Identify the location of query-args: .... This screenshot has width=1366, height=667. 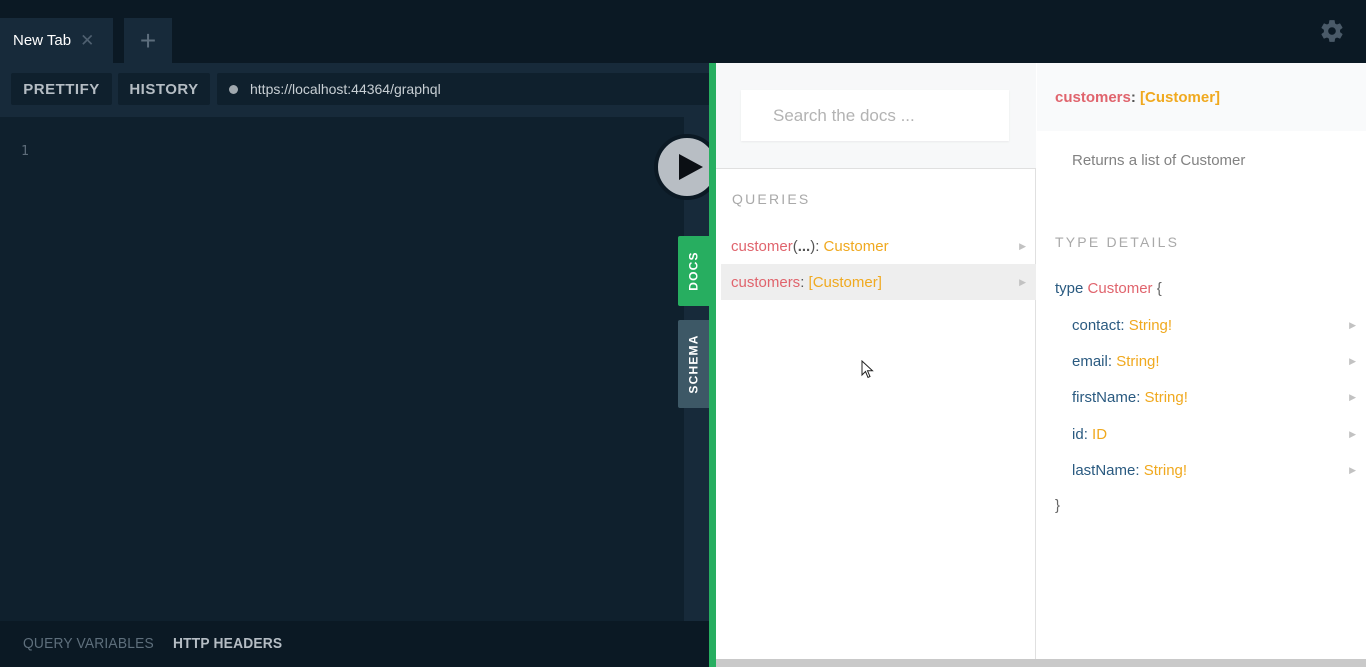
(804, 246).